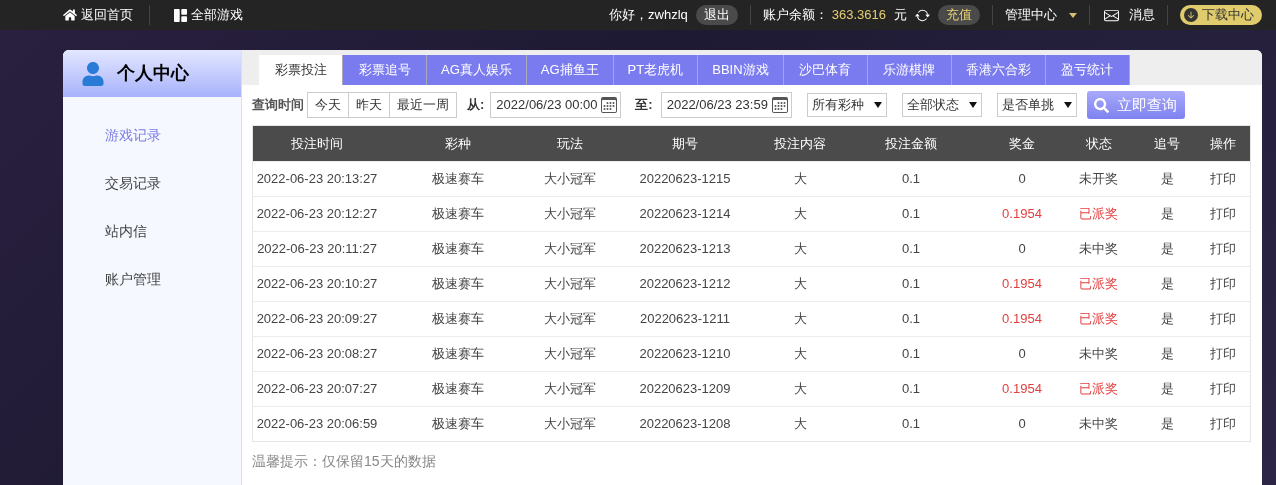  Describe the element at coordinates (1102, 105) in the screenshot. I see `search-icon` at that location.